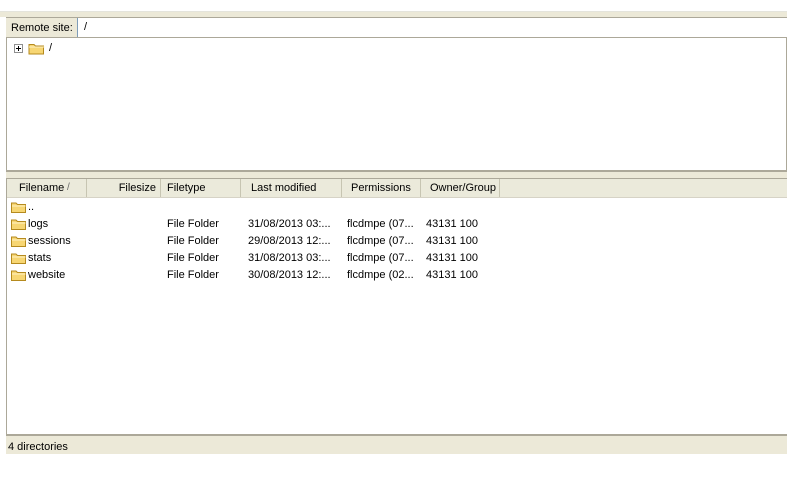 The width and height of the screenshot is (787, 492). What do you see at coordinates (42, 188) in the screenshot?
I see `column-filename-label: Filename` at bounding box center [42, 188].